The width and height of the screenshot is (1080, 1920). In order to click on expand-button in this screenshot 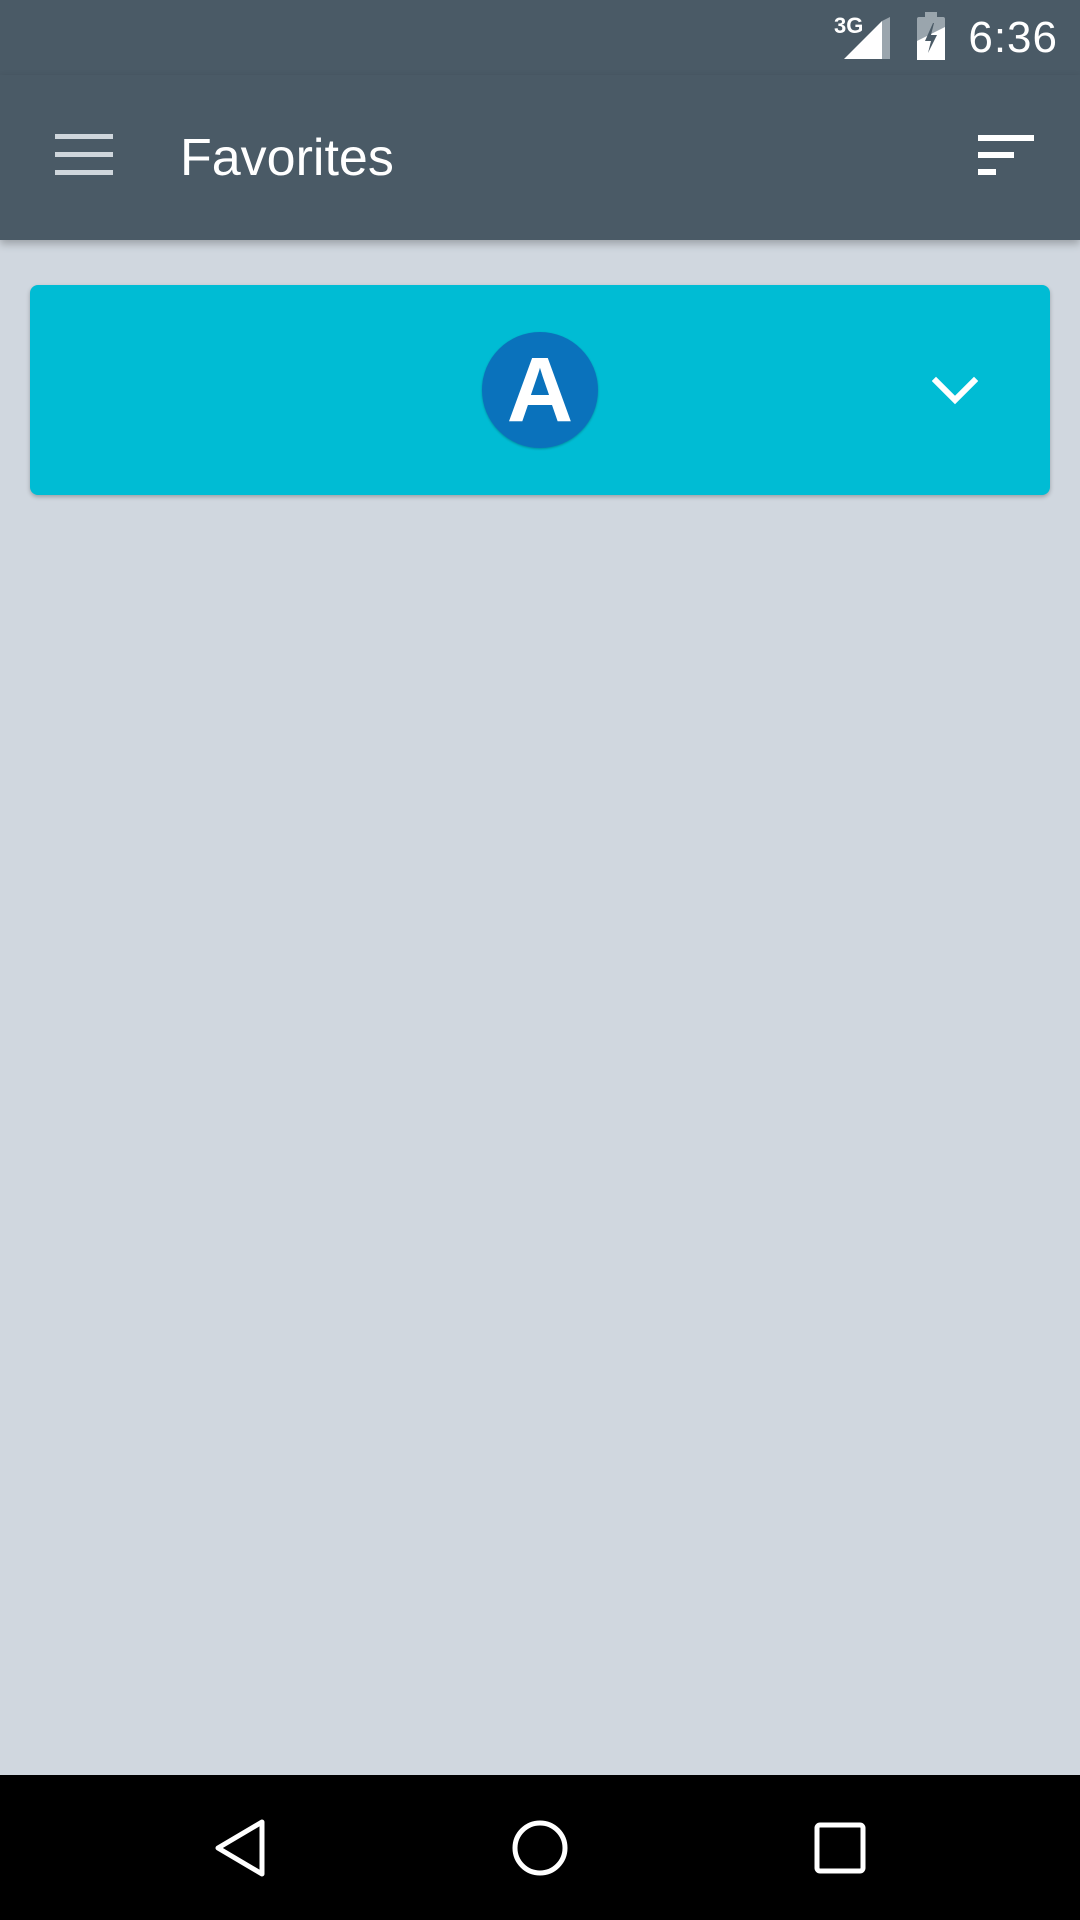, I will do `click(955, 390)`.